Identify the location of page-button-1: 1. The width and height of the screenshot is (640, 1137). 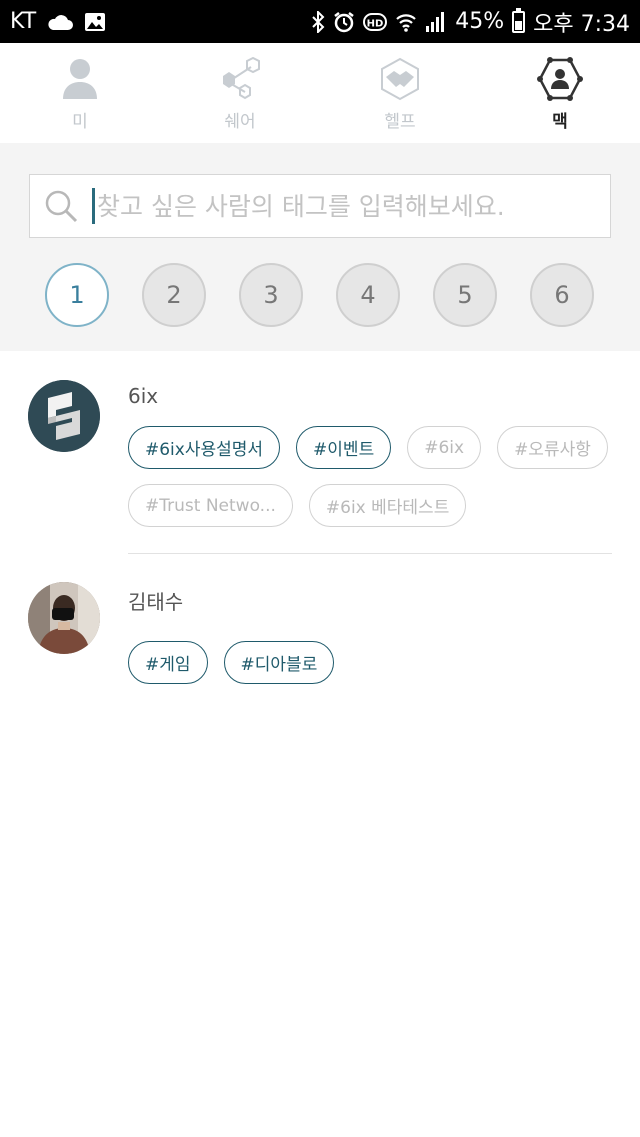
(77, 295).